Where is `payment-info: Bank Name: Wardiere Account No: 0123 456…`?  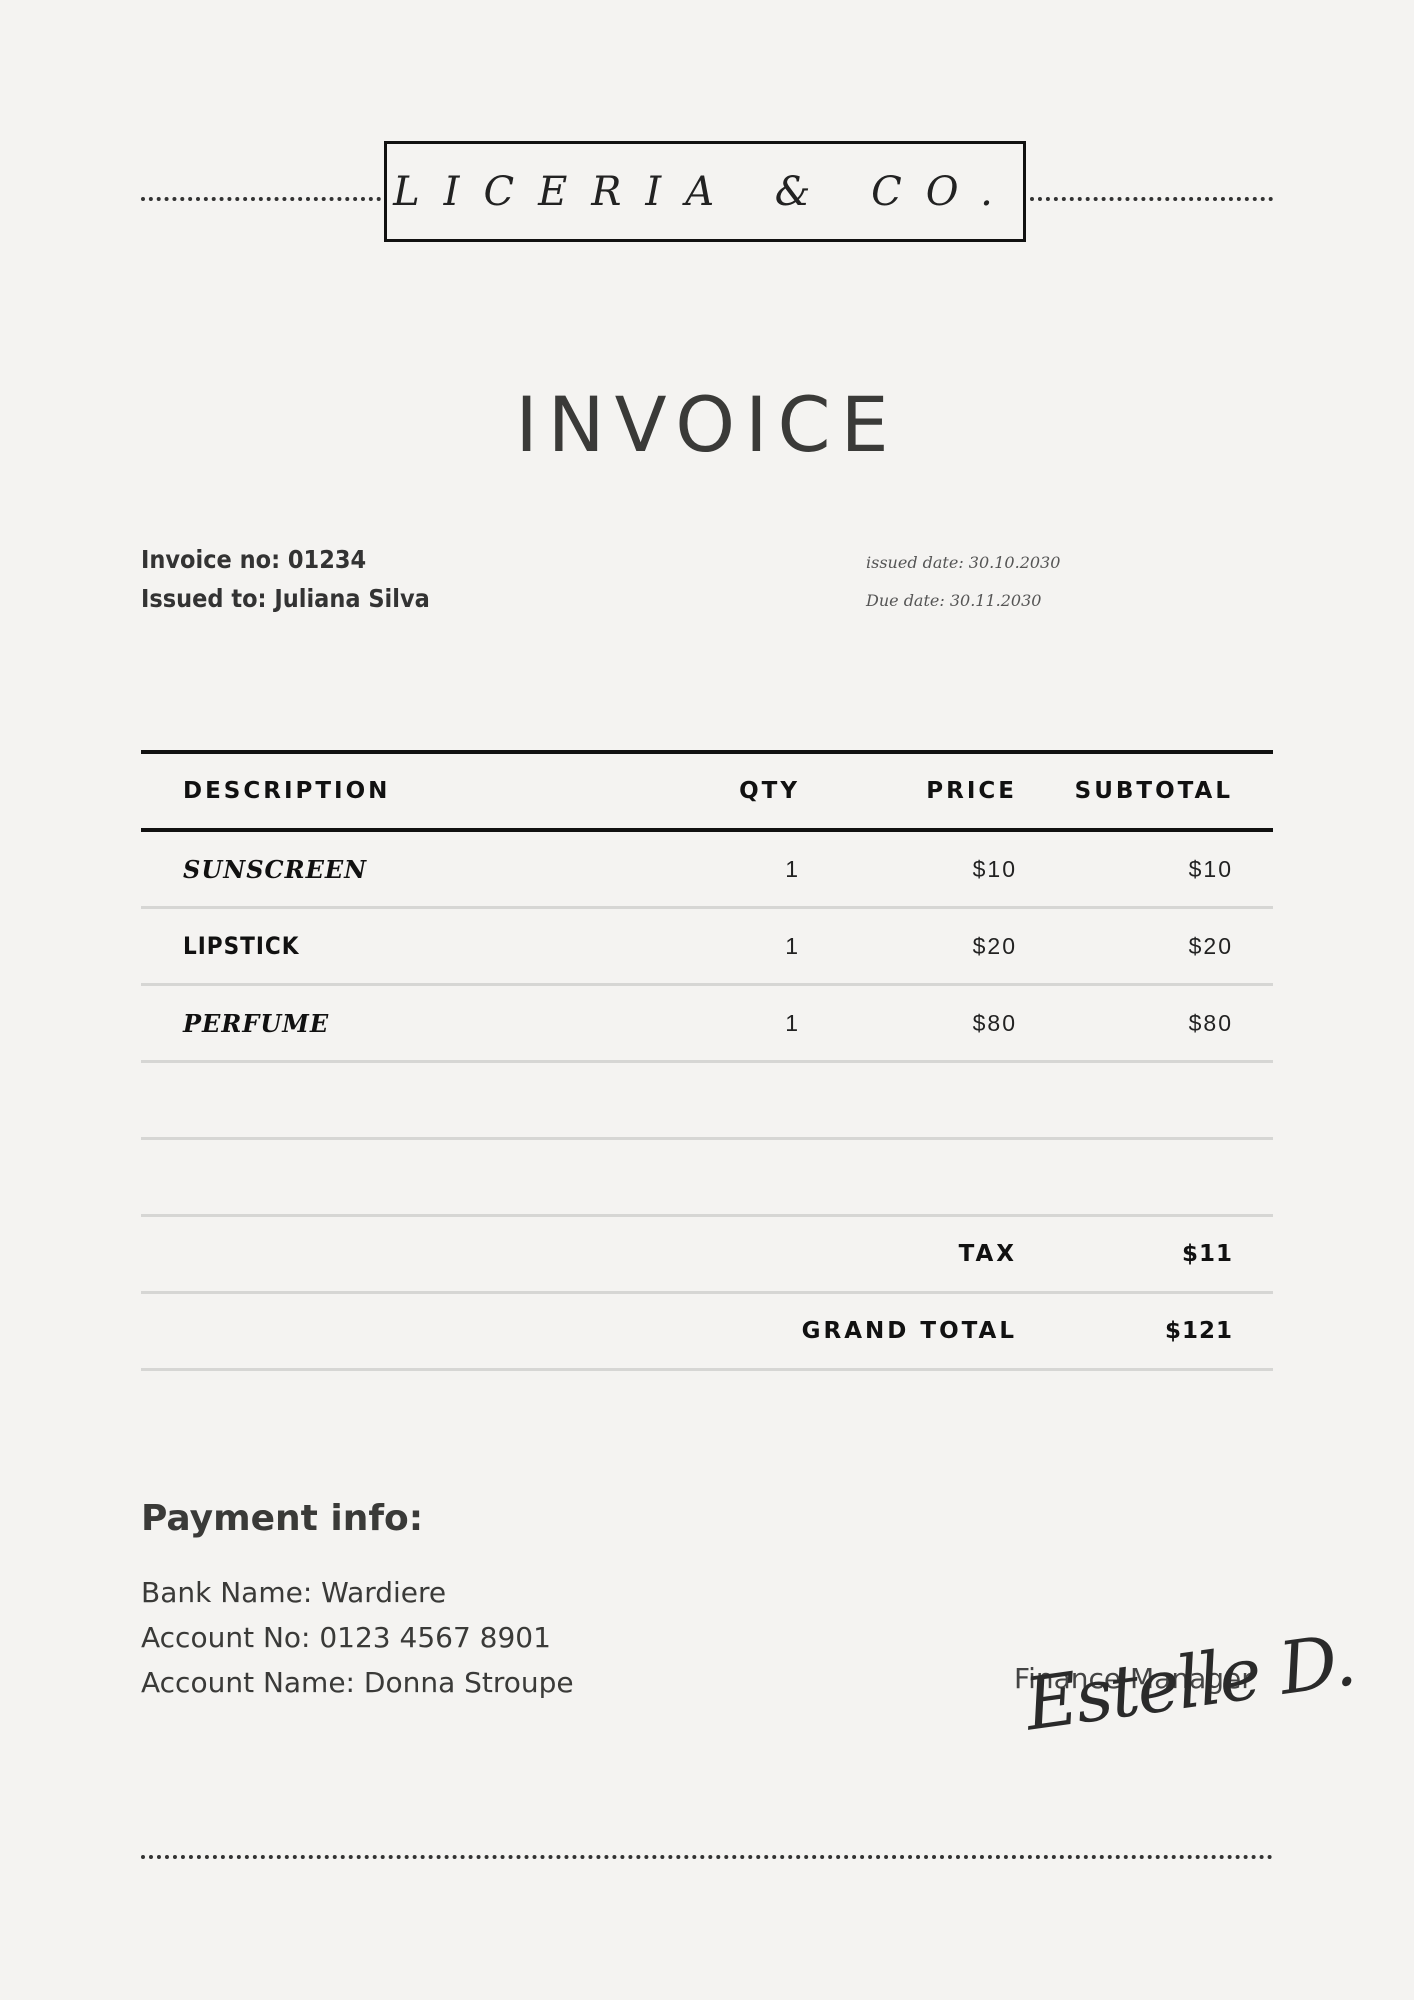
payment-info: Bank Name: Wardiere Account No: 0123 456… is located at coordinates (357, 1637).